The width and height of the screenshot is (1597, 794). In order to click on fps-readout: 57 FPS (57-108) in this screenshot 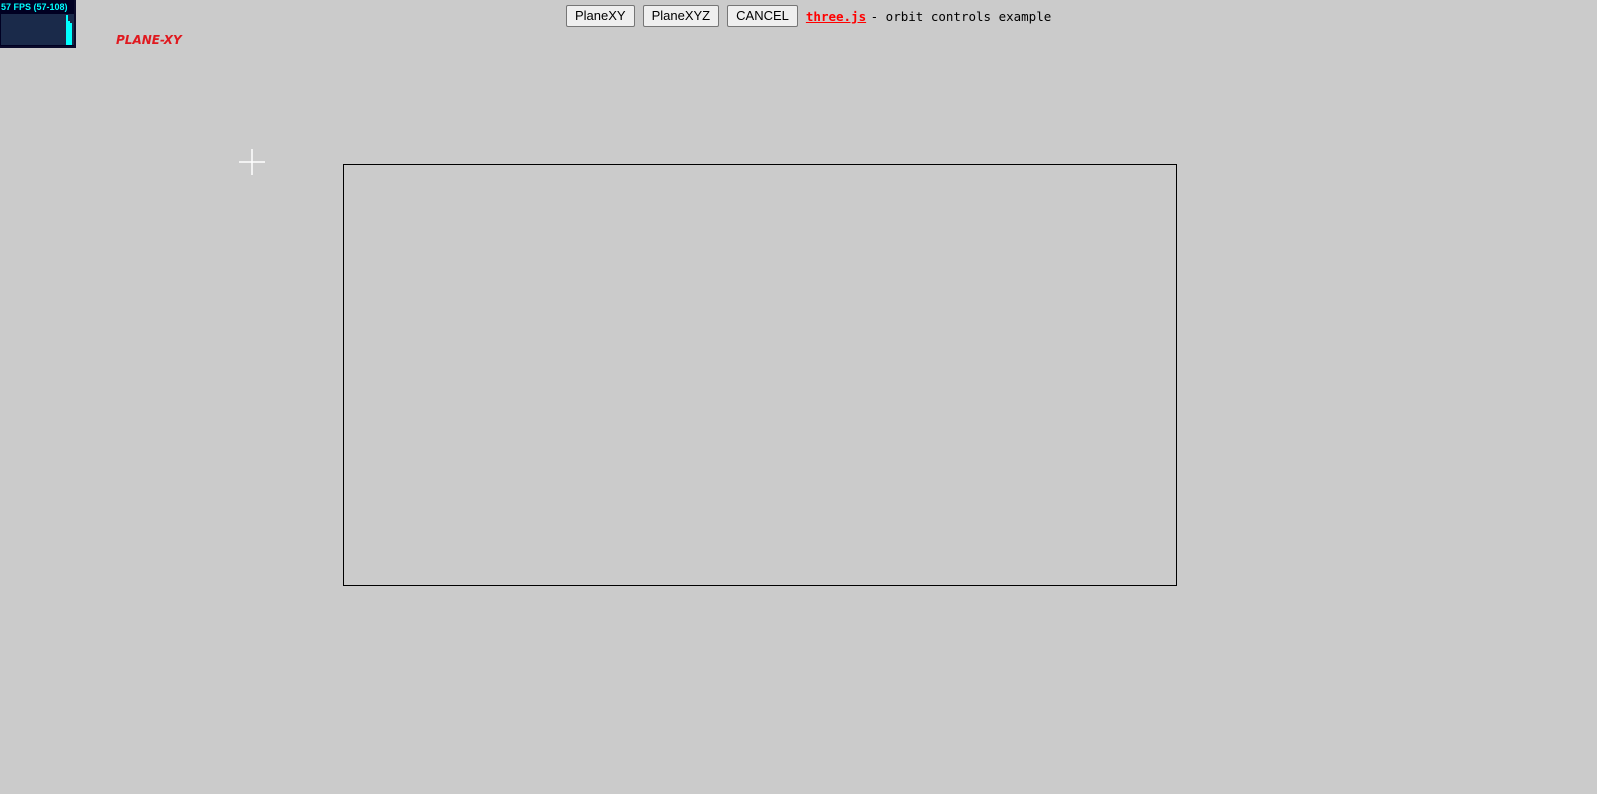, I will do `click(34, 7)`.